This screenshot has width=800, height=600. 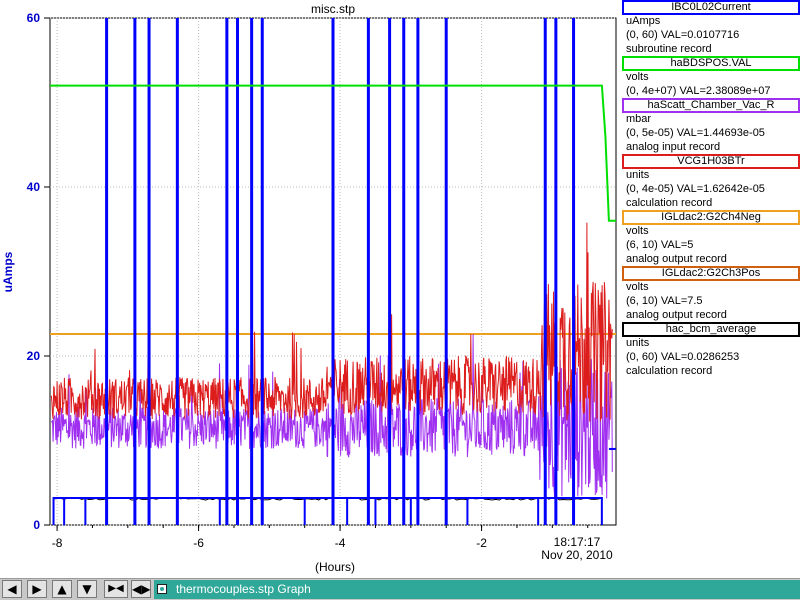 What do you see at coordinates (669, 49) in the screenshot?
I see `legend-record-type: subroutine record` at bounding box center [669, 49].